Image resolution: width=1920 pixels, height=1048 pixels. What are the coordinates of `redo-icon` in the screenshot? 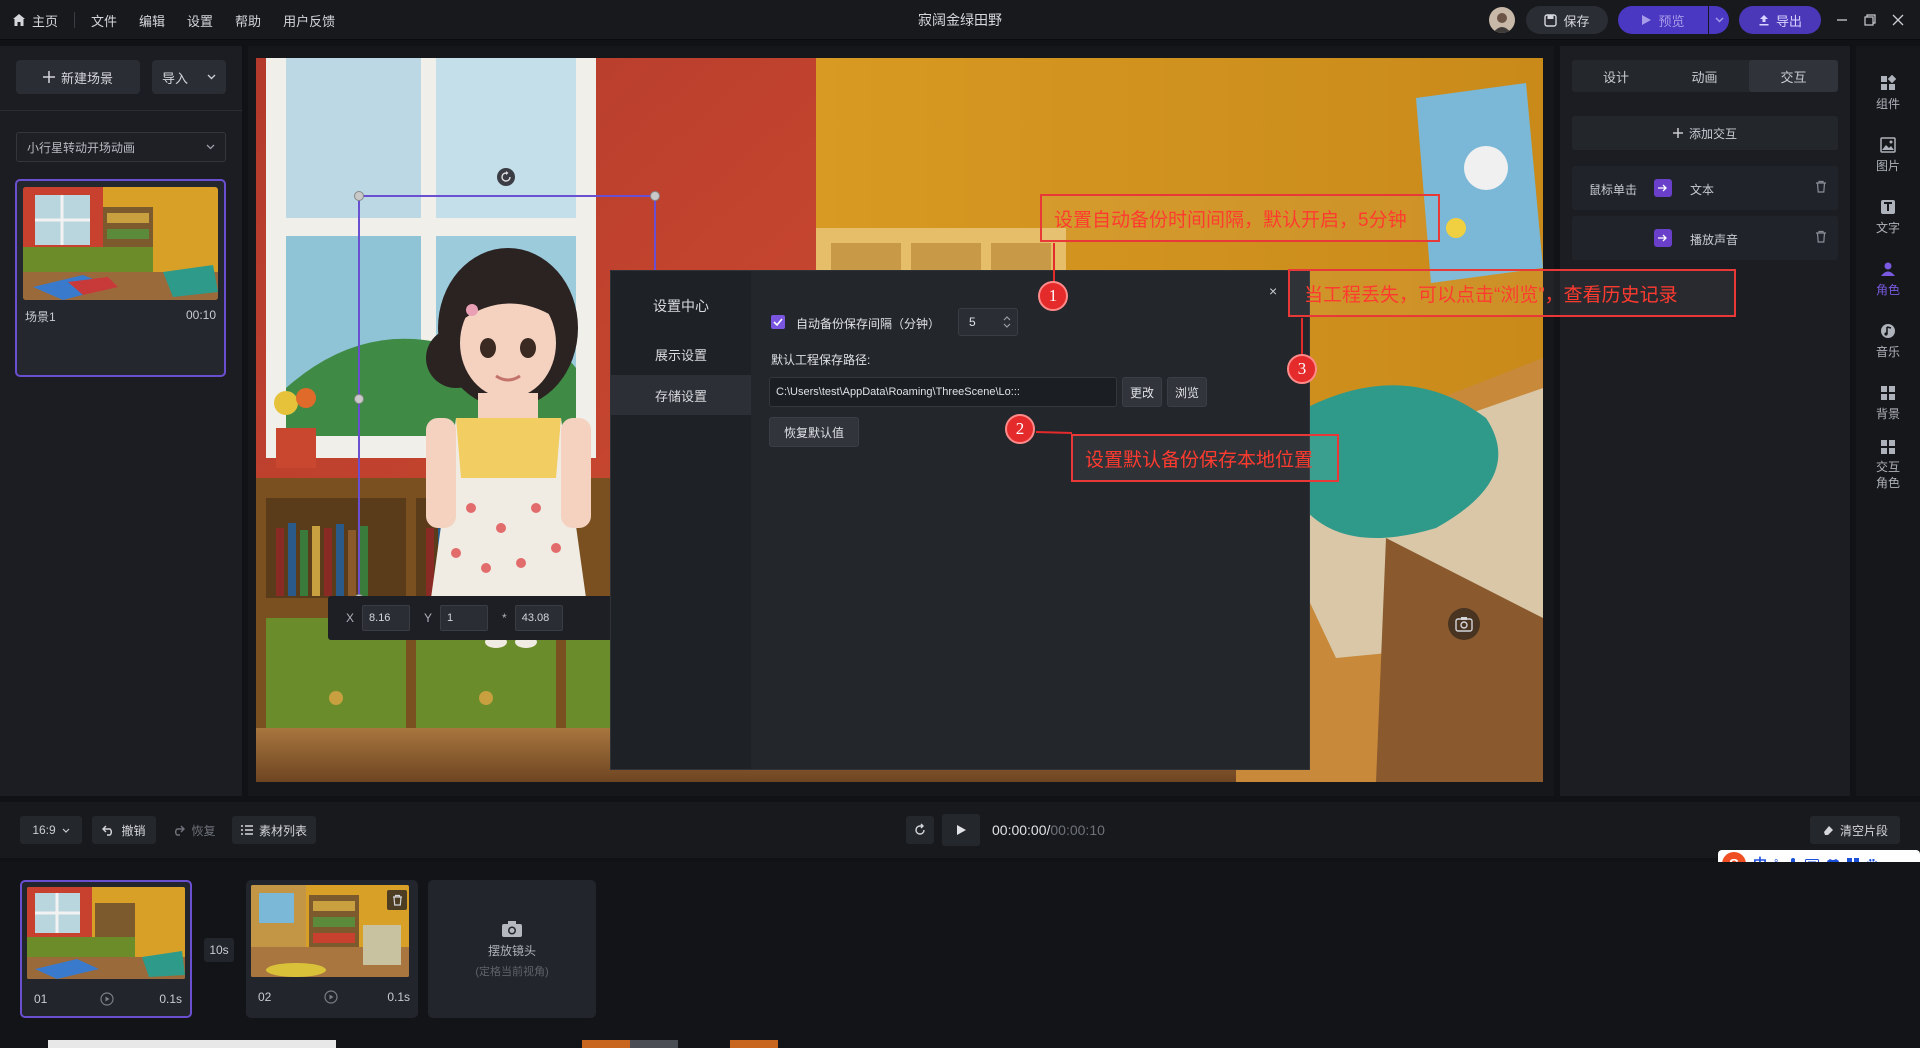 It's located at (179, 830).